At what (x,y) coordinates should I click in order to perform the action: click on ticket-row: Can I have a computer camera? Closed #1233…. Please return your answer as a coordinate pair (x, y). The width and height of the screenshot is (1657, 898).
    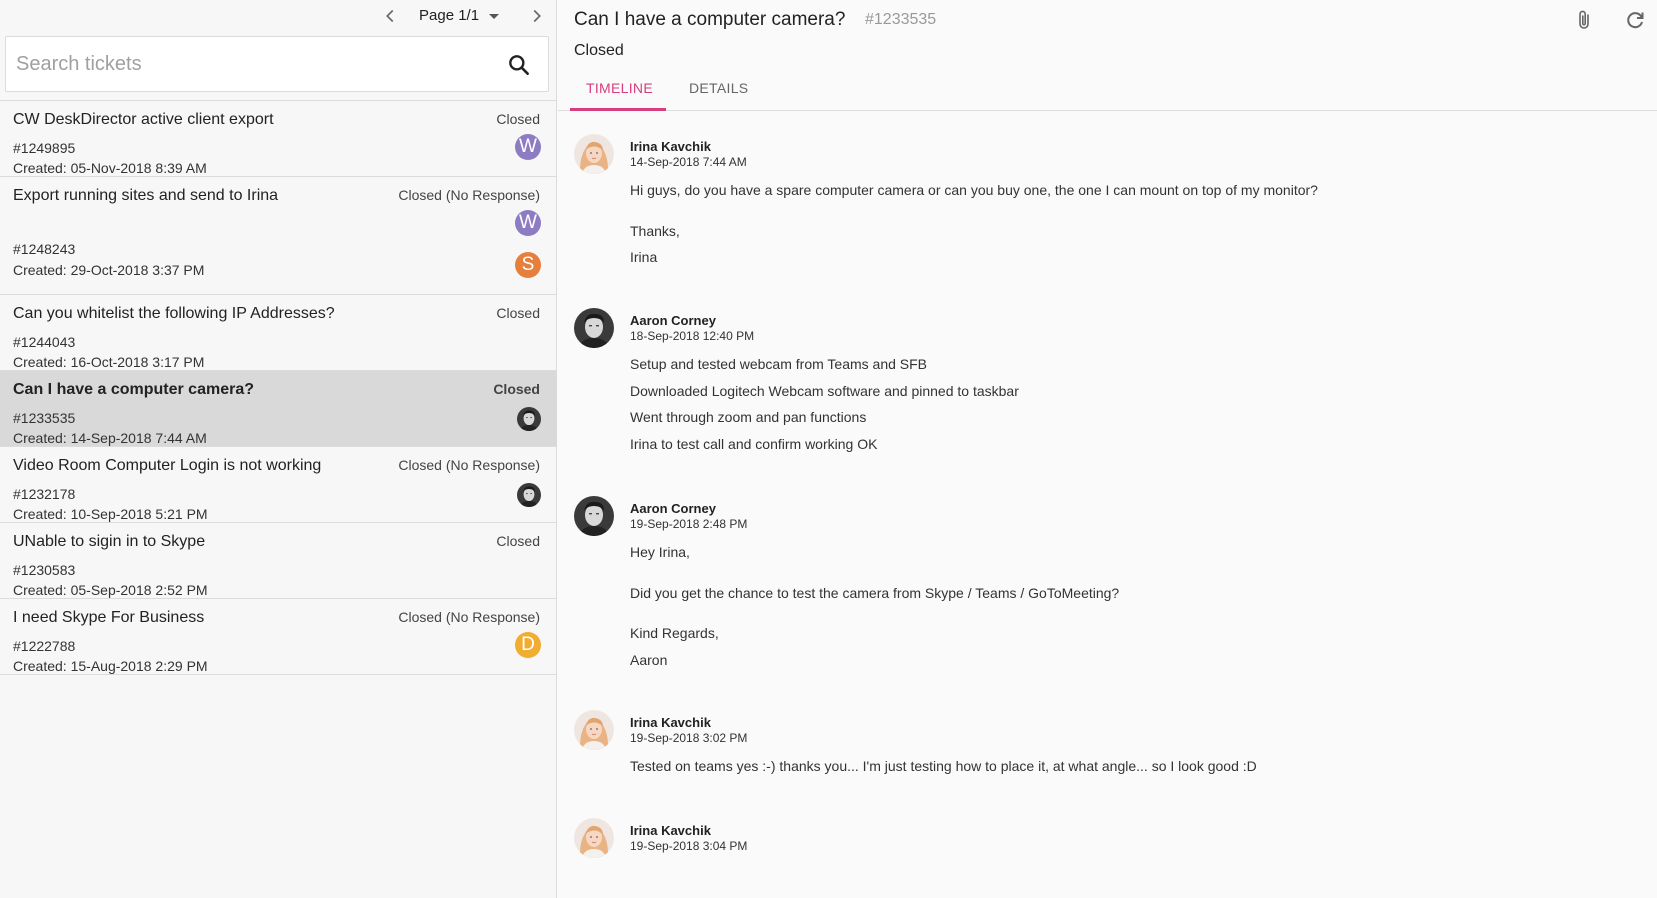
    Looking at the image, I should click on (278, 409).